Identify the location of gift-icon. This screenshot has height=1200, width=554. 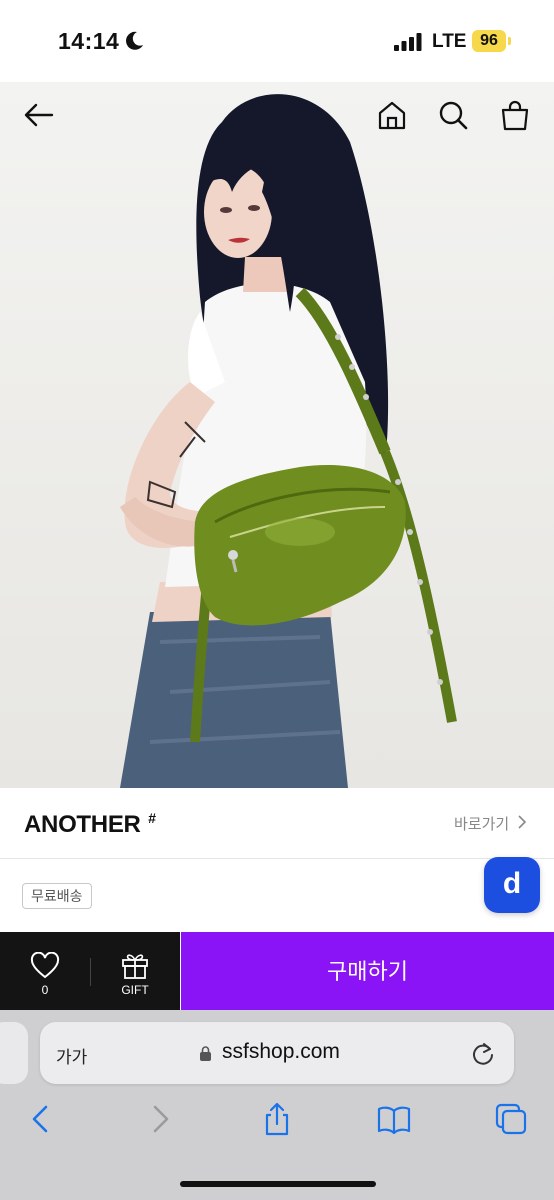
(135, 965).